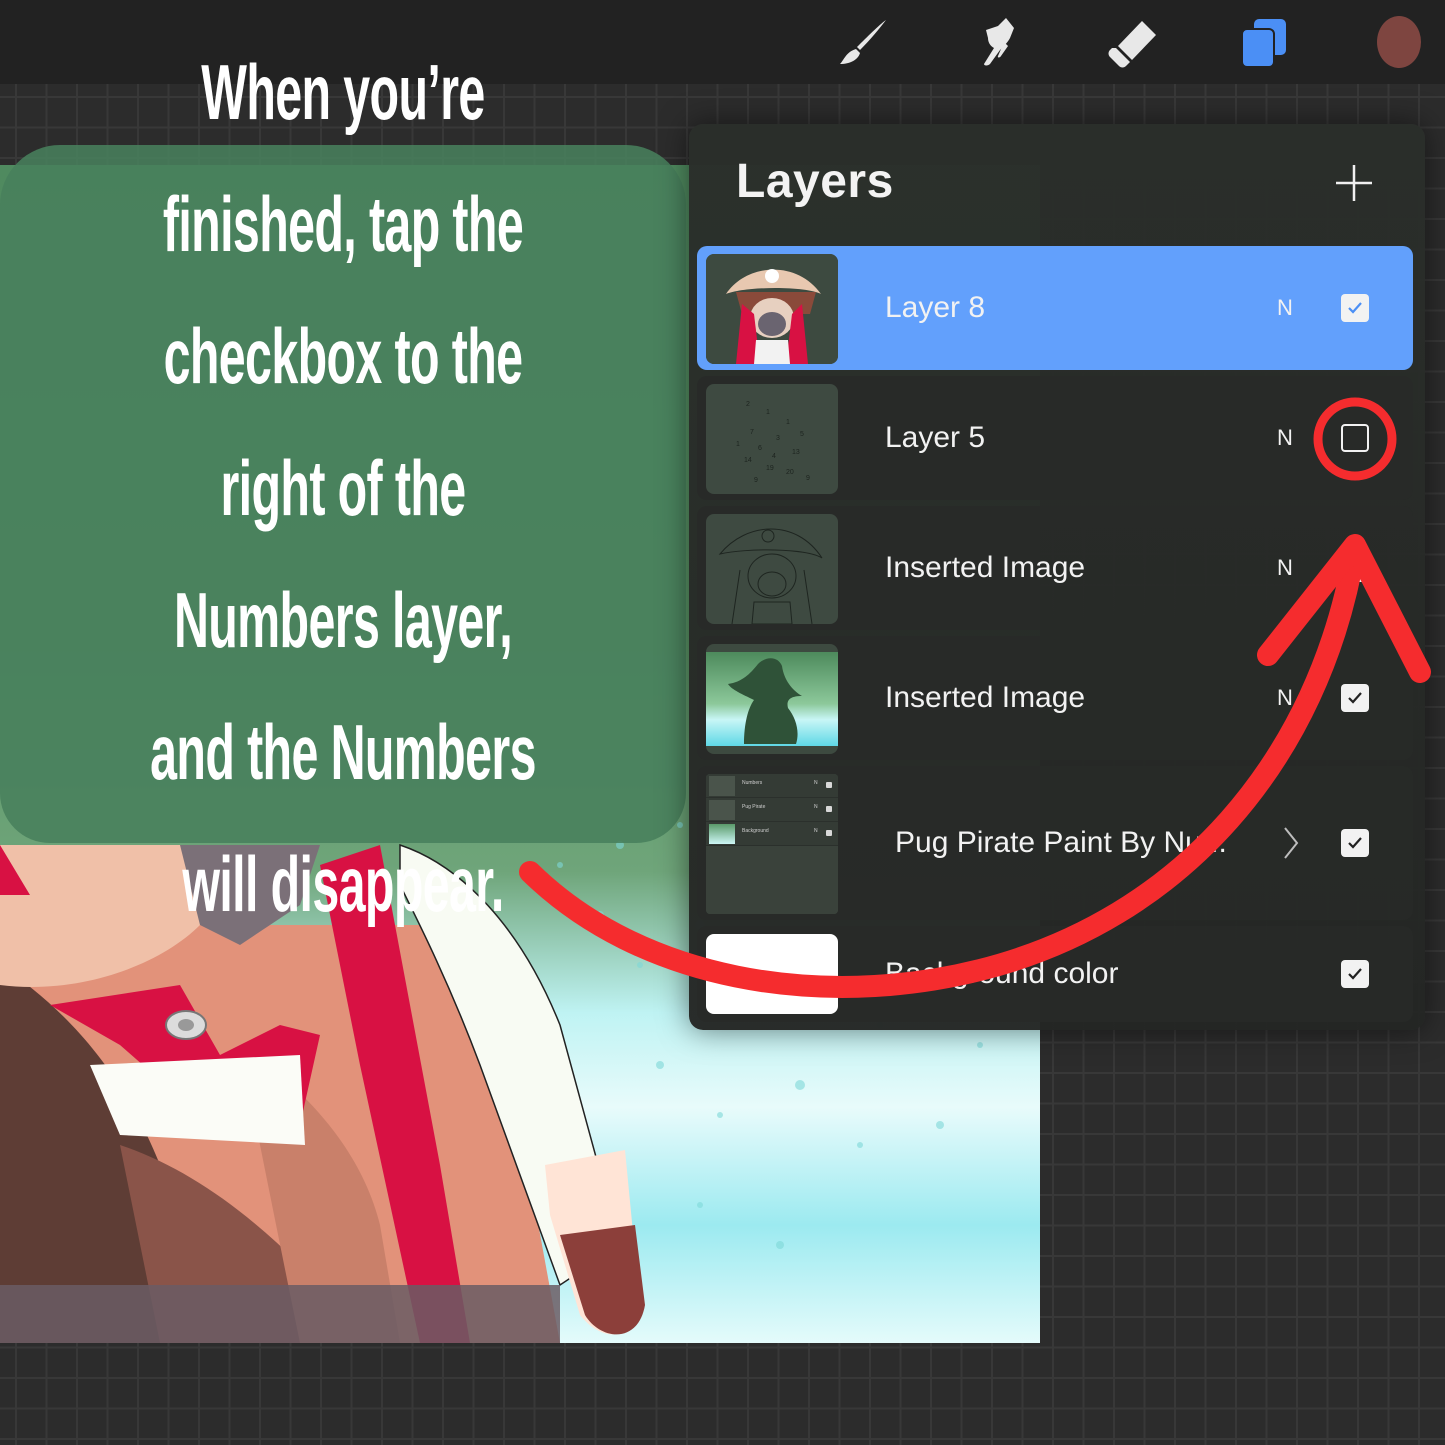  I want to click on eraser-tool-button, so click(1132, 44).